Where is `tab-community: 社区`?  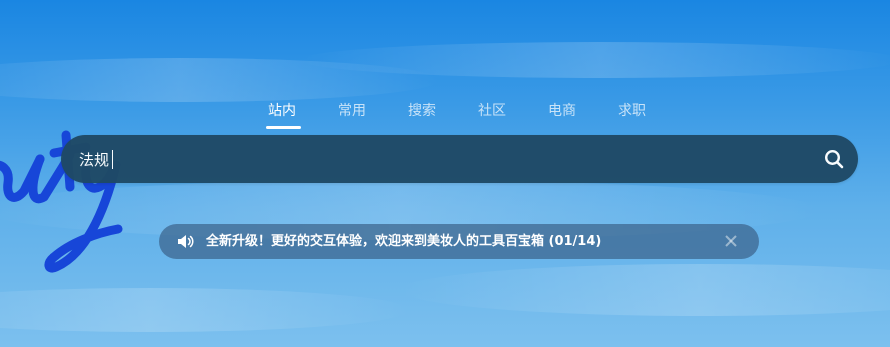
tab-community: 社区 is located at coordinates (492, 111).